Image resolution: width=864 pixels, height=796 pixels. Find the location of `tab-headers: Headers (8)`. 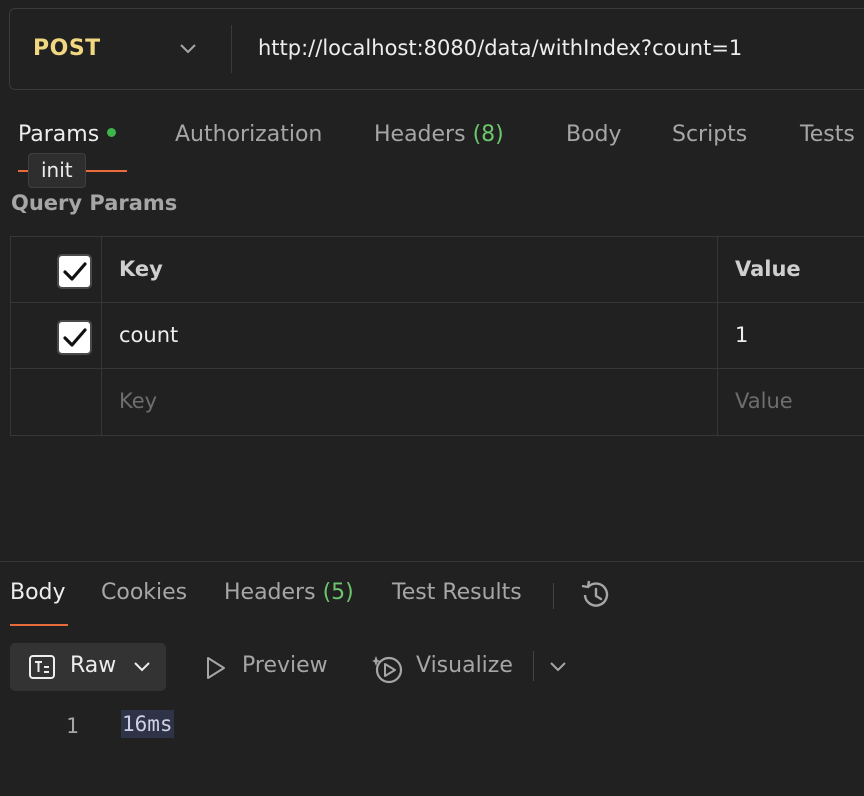

tab-headers: Headers (8) is located at coordinates (439, 134).